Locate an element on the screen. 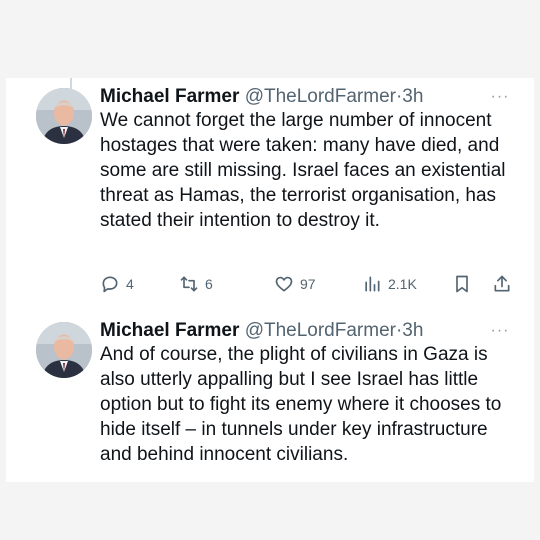 This screenshot has height=540, width=540. share-button is located at coordinates (505, 284).